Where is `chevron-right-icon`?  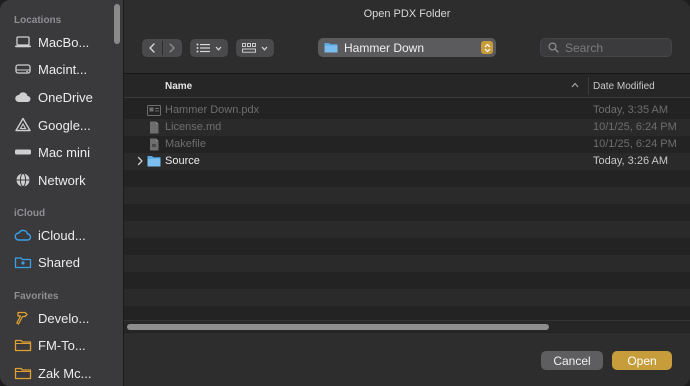
chevron-right-icon is located at coordinates (172, 48).